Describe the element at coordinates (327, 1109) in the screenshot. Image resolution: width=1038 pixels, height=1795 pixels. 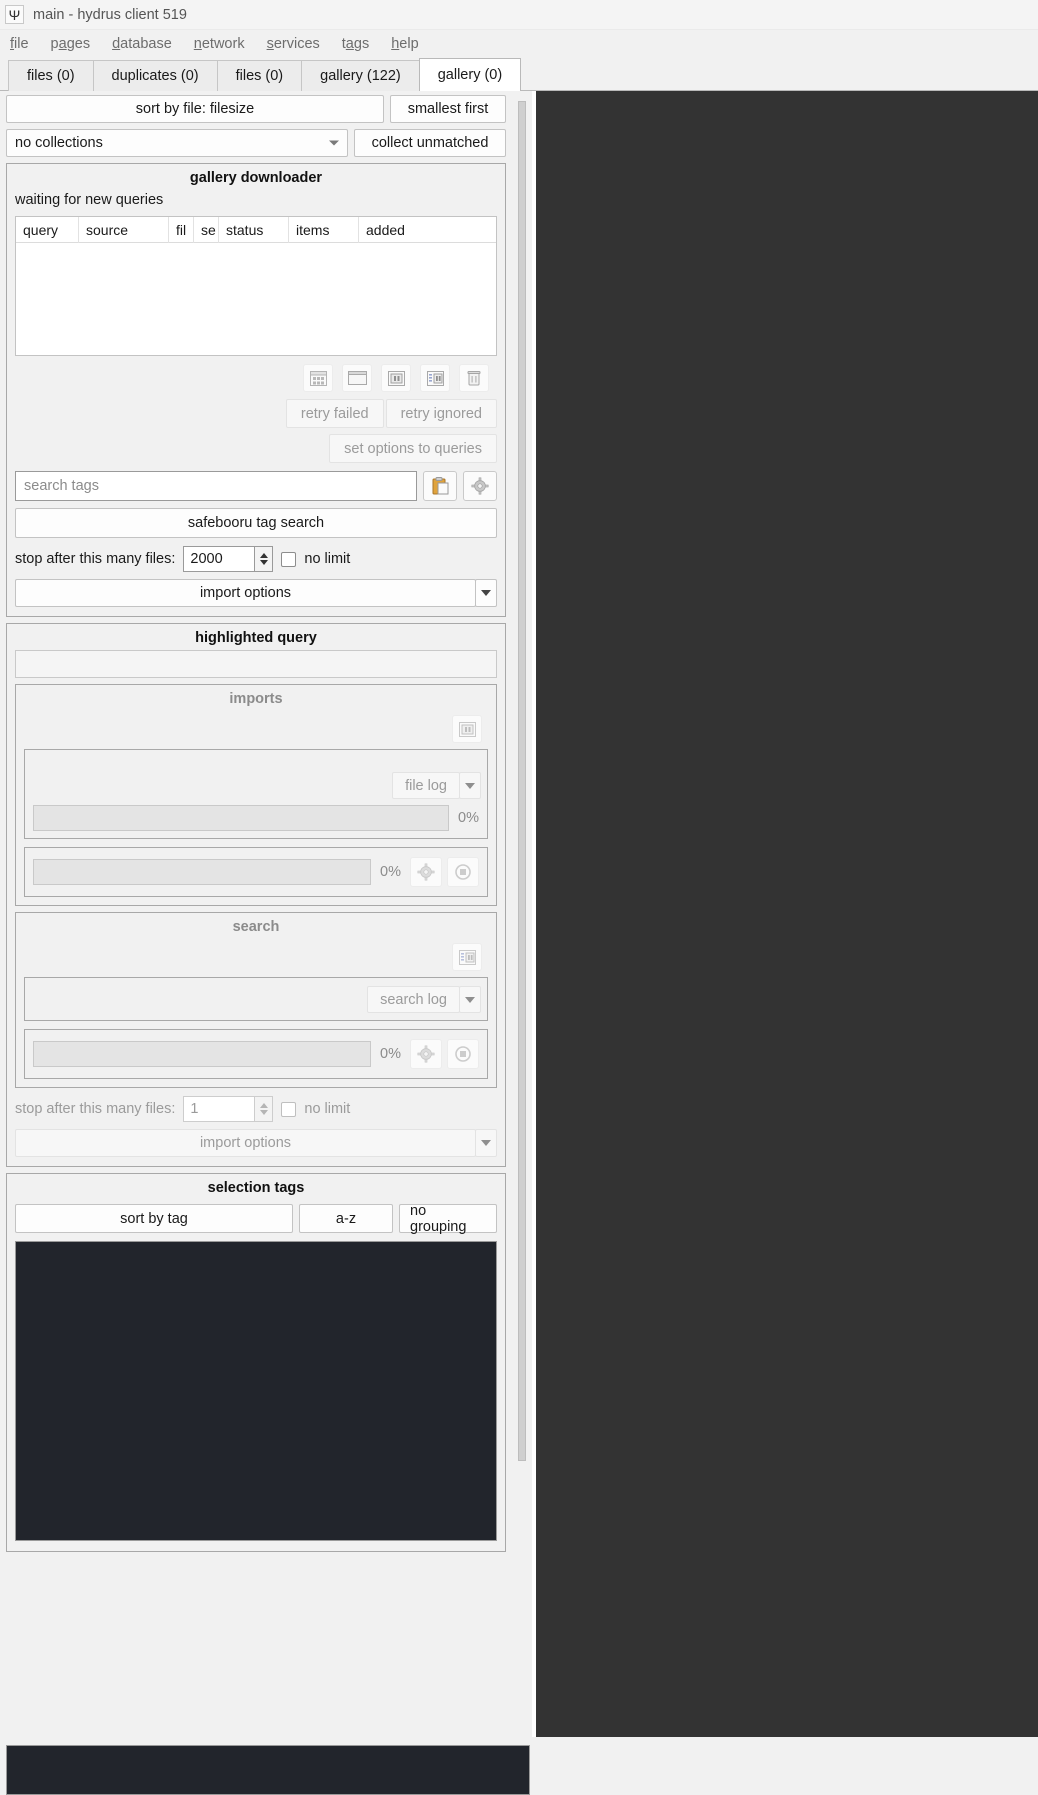
I see `hq-no-limit-label: no limit` at that location.